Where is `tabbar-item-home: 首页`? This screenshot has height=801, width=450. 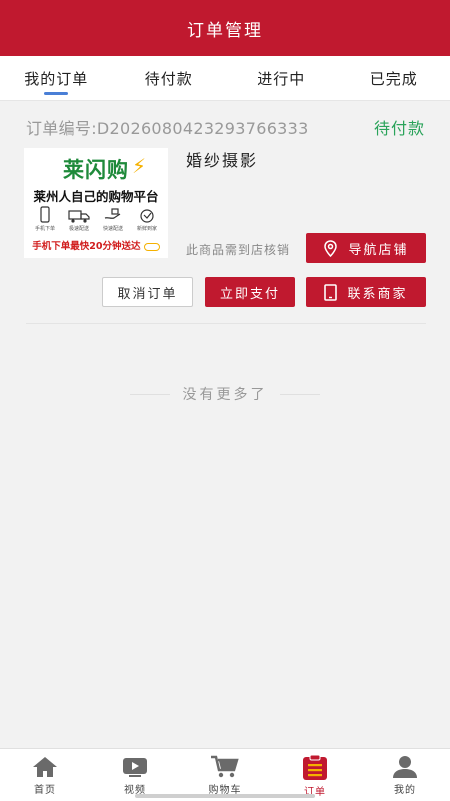
tabbar-item-home: 首页 is located at coordinates (45, 775).